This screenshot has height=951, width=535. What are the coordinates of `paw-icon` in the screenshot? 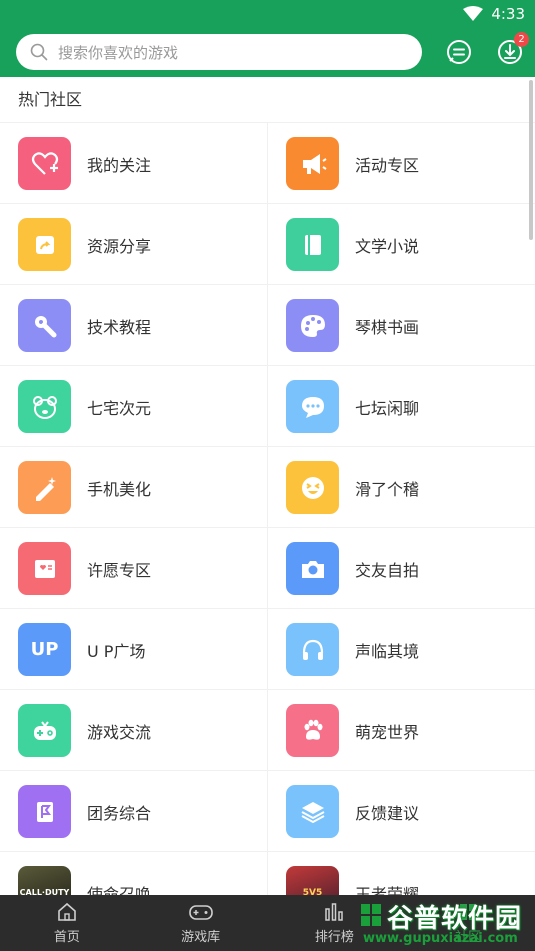 It's located at (312, 730).